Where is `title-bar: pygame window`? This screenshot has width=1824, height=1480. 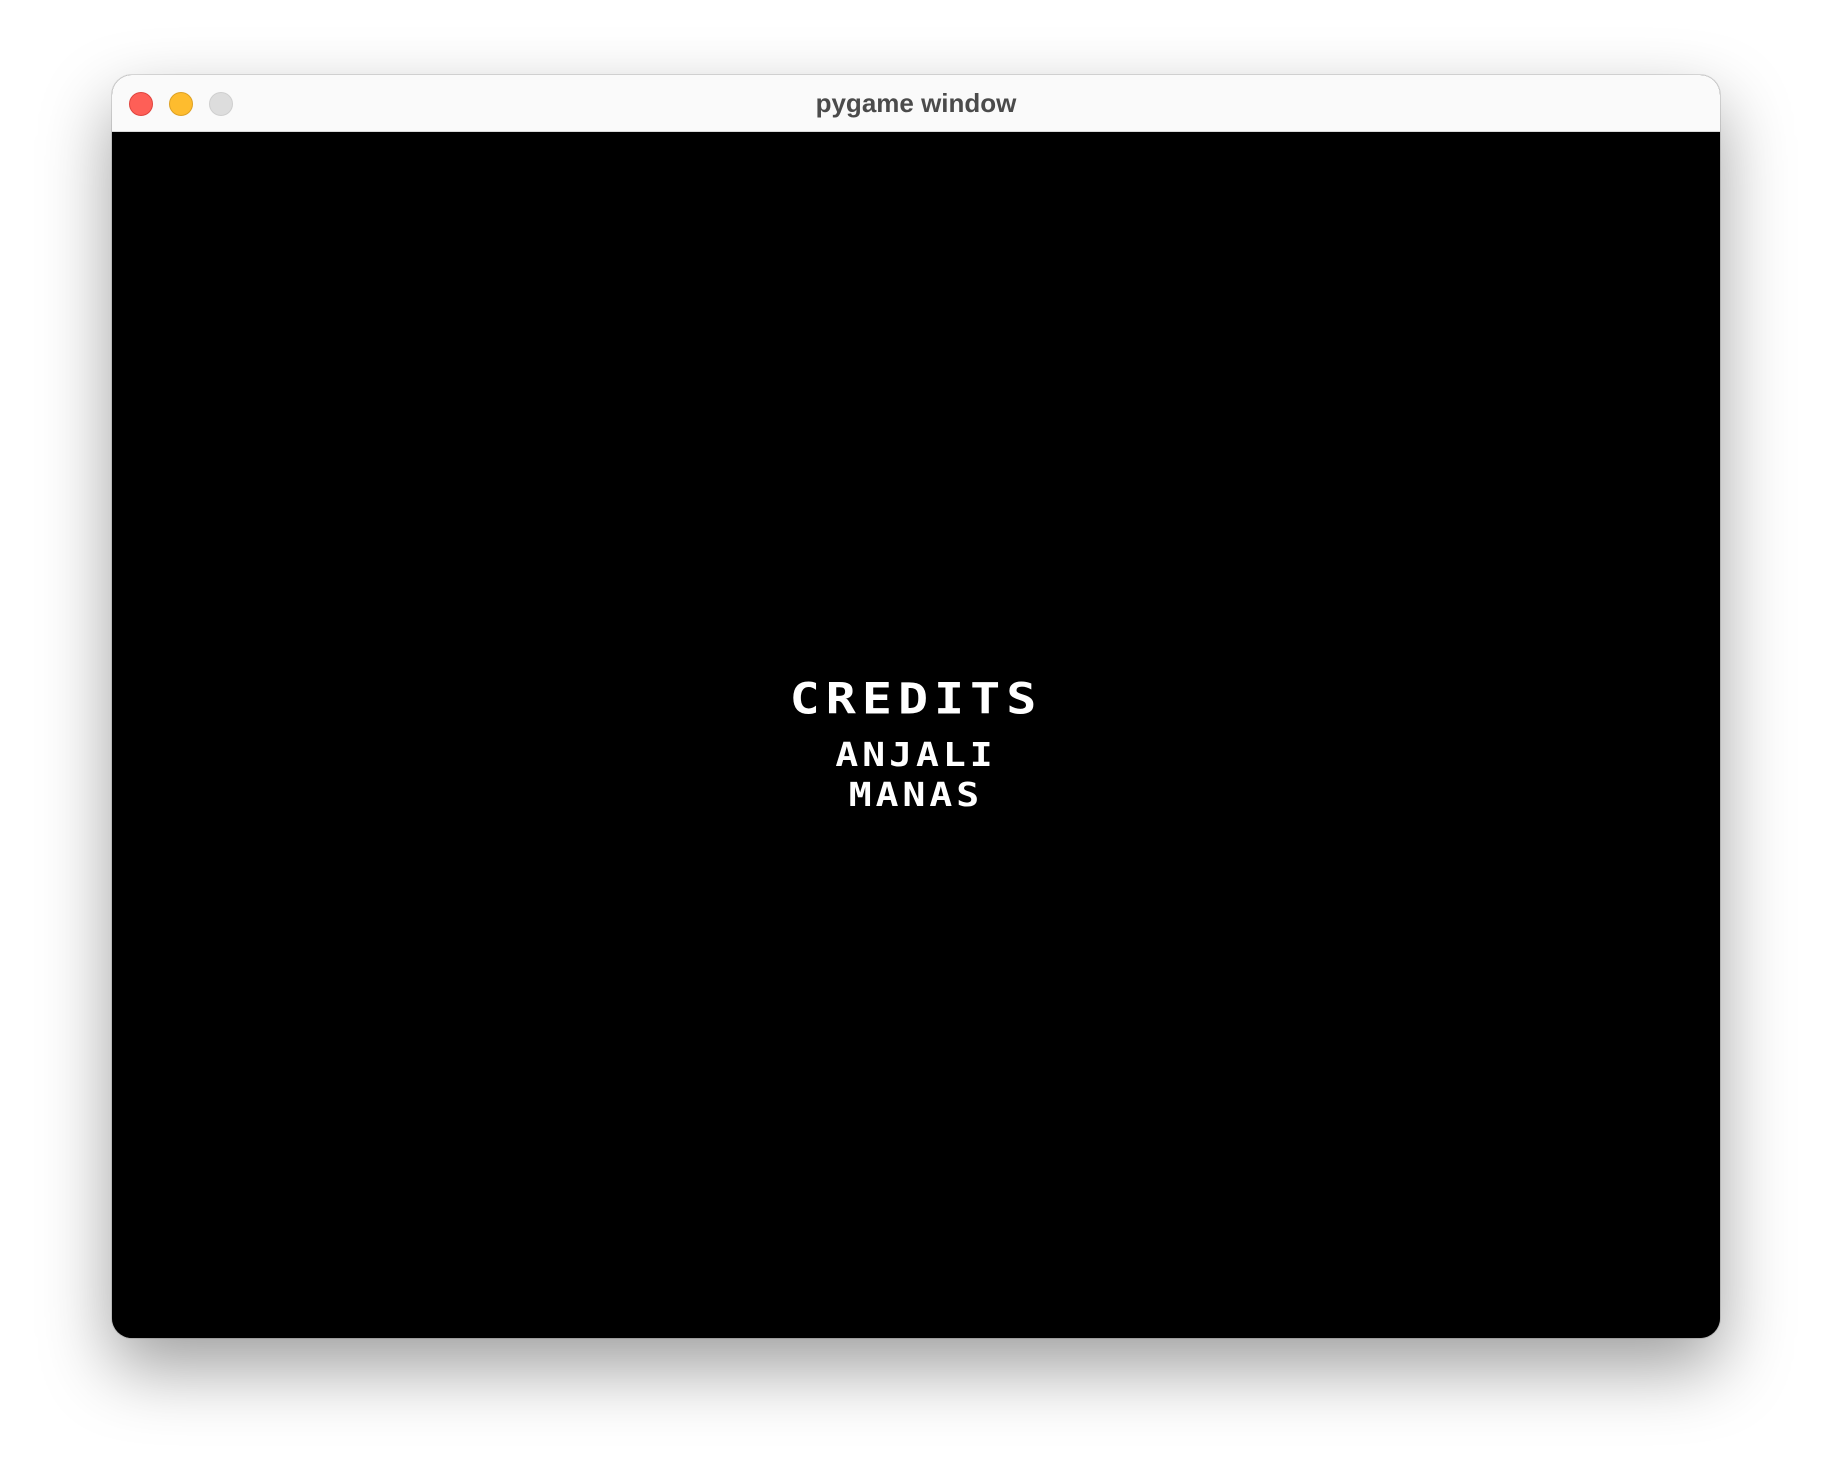 title-bar: pygame window is located at coordinates (916, 103).